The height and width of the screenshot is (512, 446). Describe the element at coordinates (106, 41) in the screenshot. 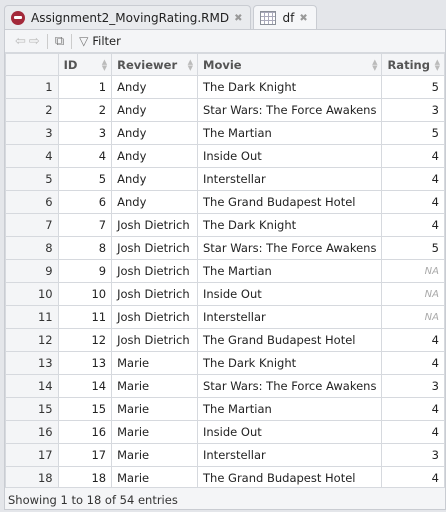

I see `filter-button: Filter` at that location.